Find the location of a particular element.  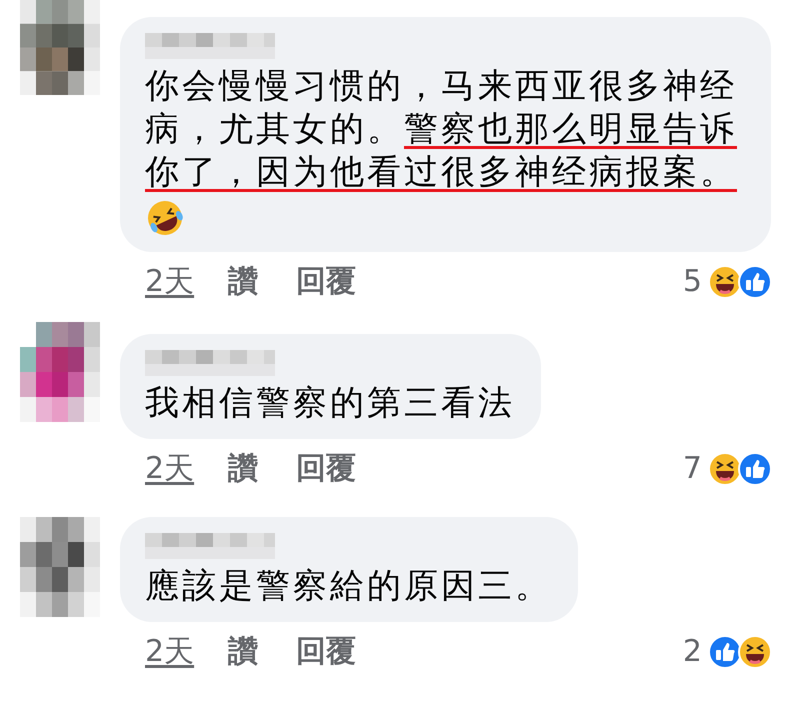

reaction-count: 7 is located at coordinates (692, 469).